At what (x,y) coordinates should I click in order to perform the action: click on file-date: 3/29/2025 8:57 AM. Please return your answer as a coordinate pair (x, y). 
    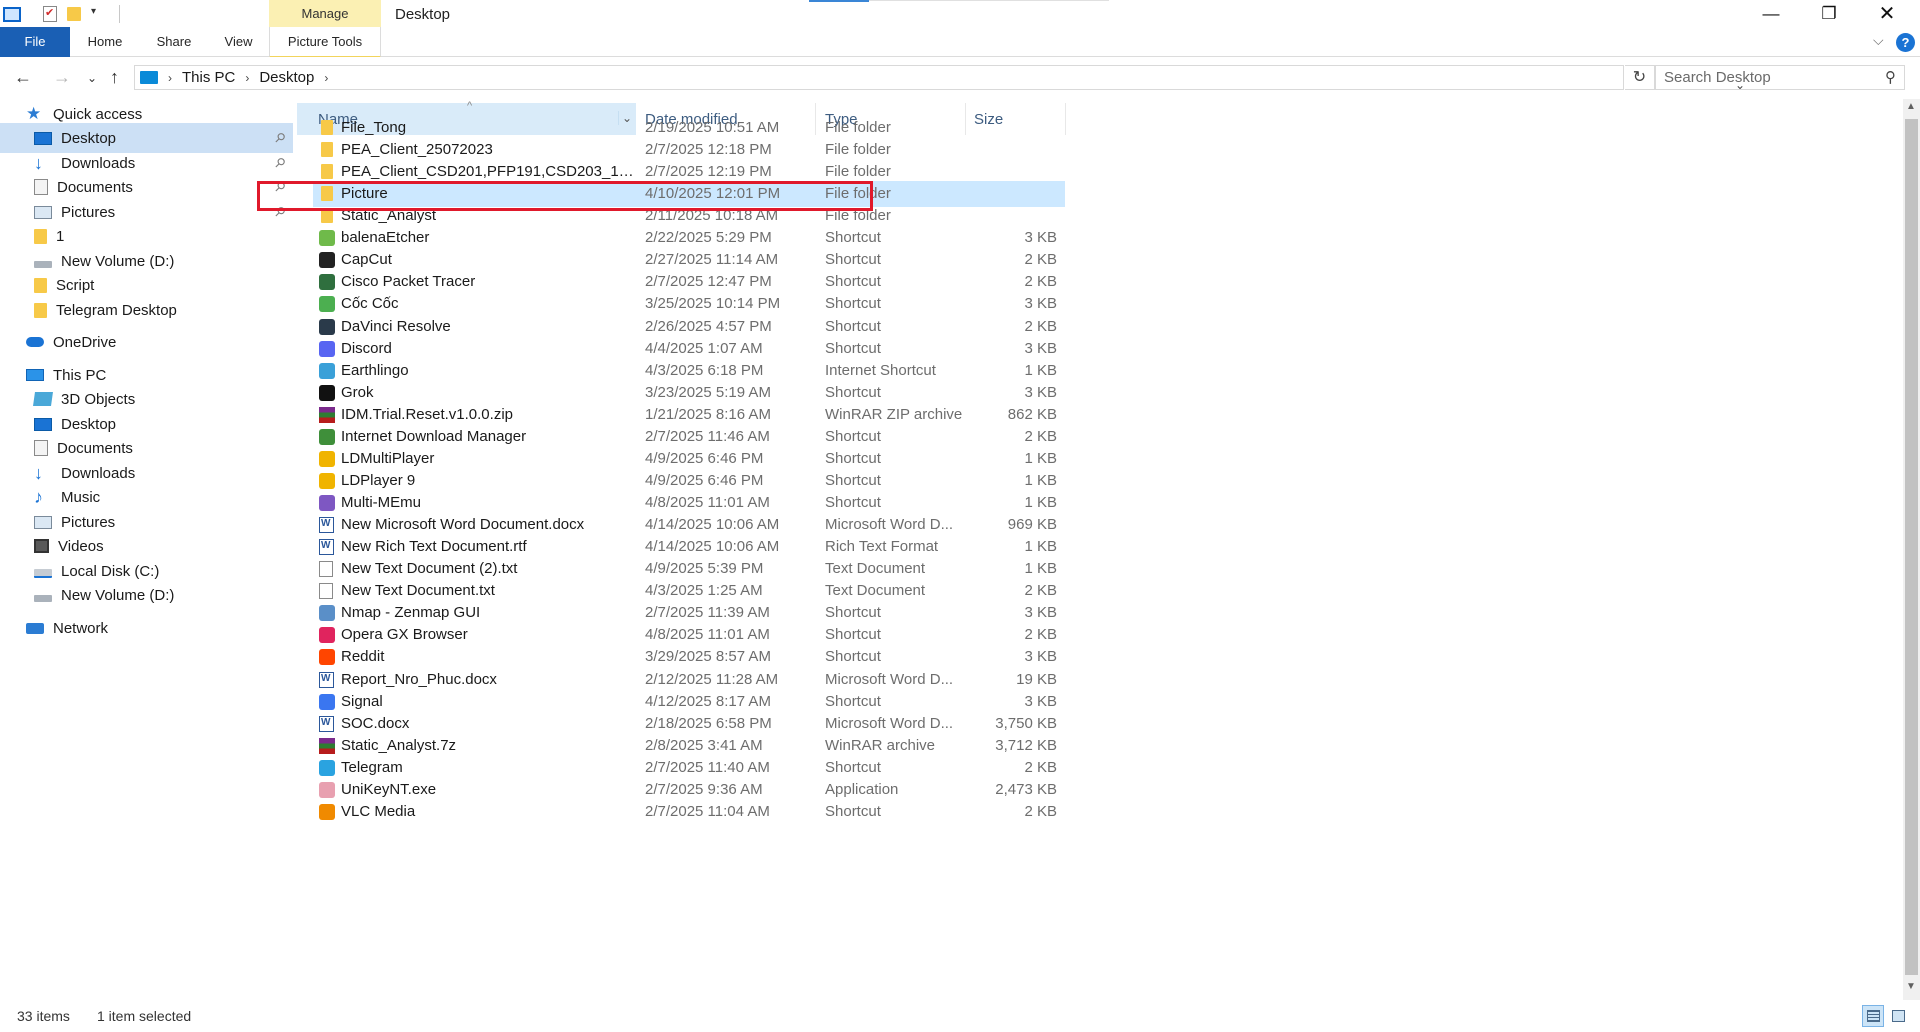
    Looking at the image, I should click on (708, 657).